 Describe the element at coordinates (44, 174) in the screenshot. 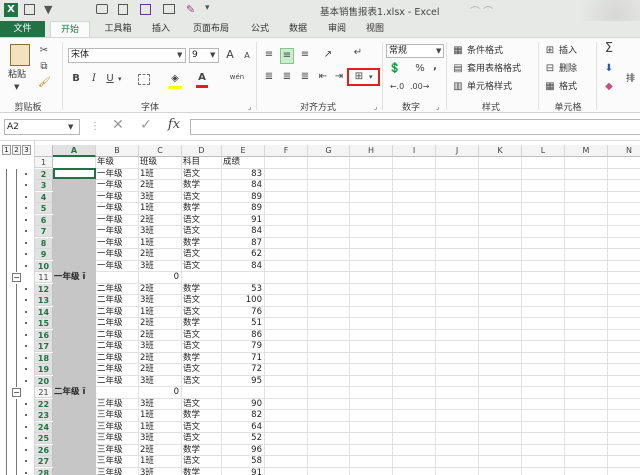

I see `row-header: 2` at that location.